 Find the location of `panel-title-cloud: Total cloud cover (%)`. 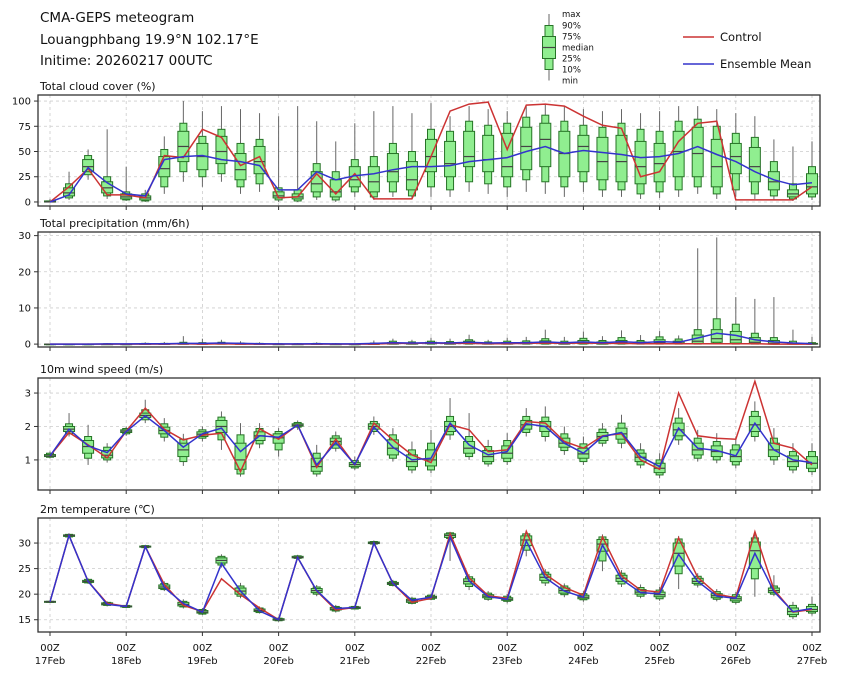

panel-title-cloud: Total cloud cover (%) is located at coordinates (97, 86).